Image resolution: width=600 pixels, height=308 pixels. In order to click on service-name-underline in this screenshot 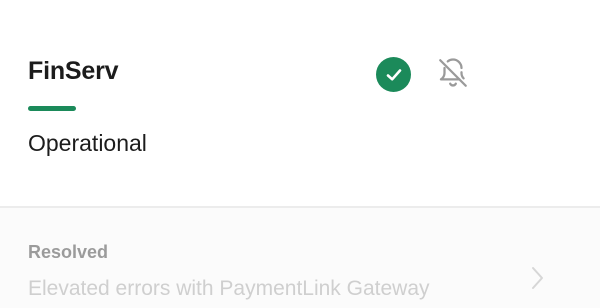, I will do `click(52, 108)`.